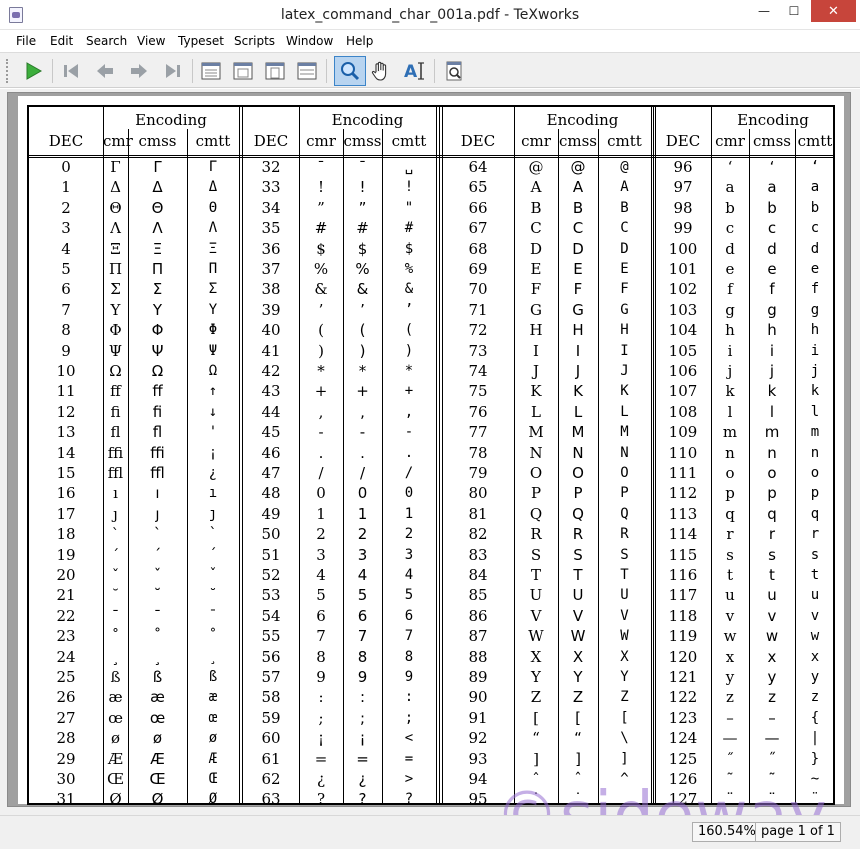 Image resolution: width=860 pixels, height=849 pixels. Describe the element at coordinates (730, 350) in the screenshot. I see `cmr-glyph: i` at that location.